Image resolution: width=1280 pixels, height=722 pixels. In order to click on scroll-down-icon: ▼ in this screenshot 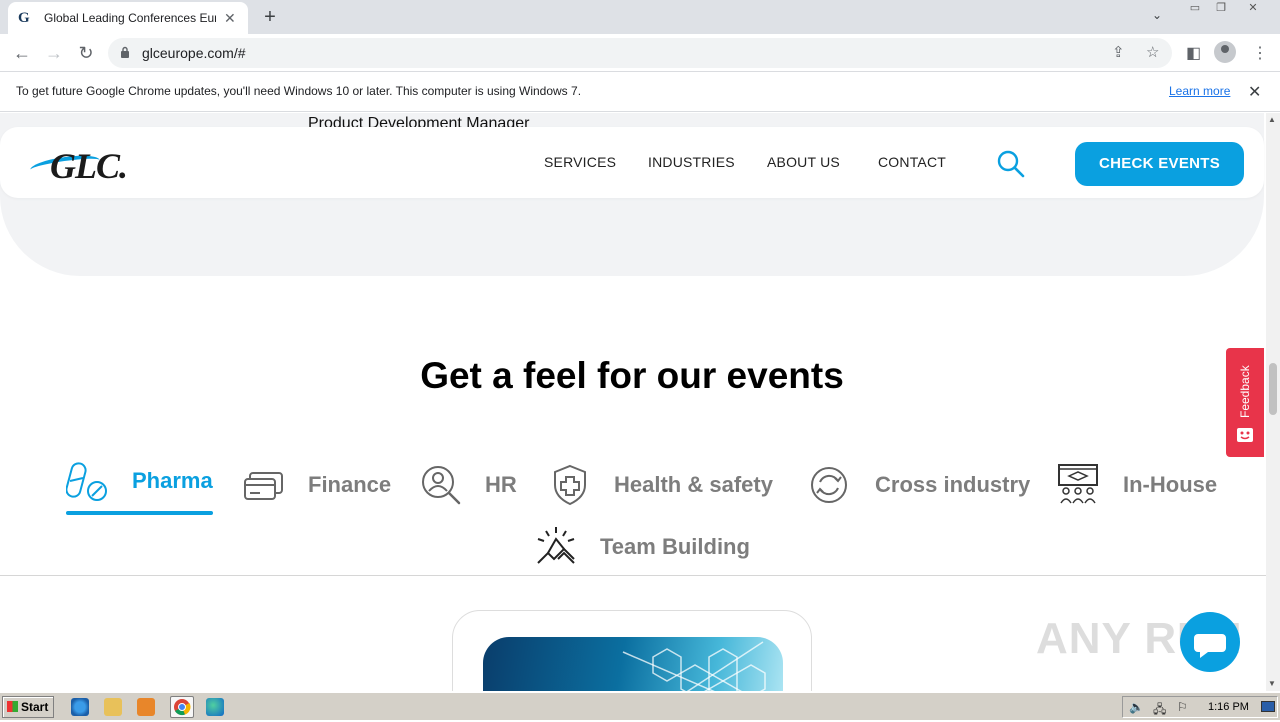, I will do `click(1272, 683)`.